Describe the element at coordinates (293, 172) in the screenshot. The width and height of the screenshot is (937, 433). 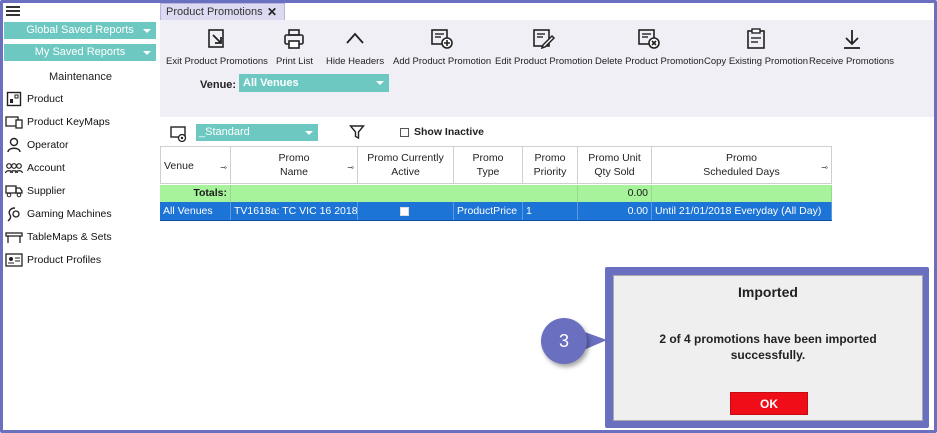
I see `header-line: Name` at that location.